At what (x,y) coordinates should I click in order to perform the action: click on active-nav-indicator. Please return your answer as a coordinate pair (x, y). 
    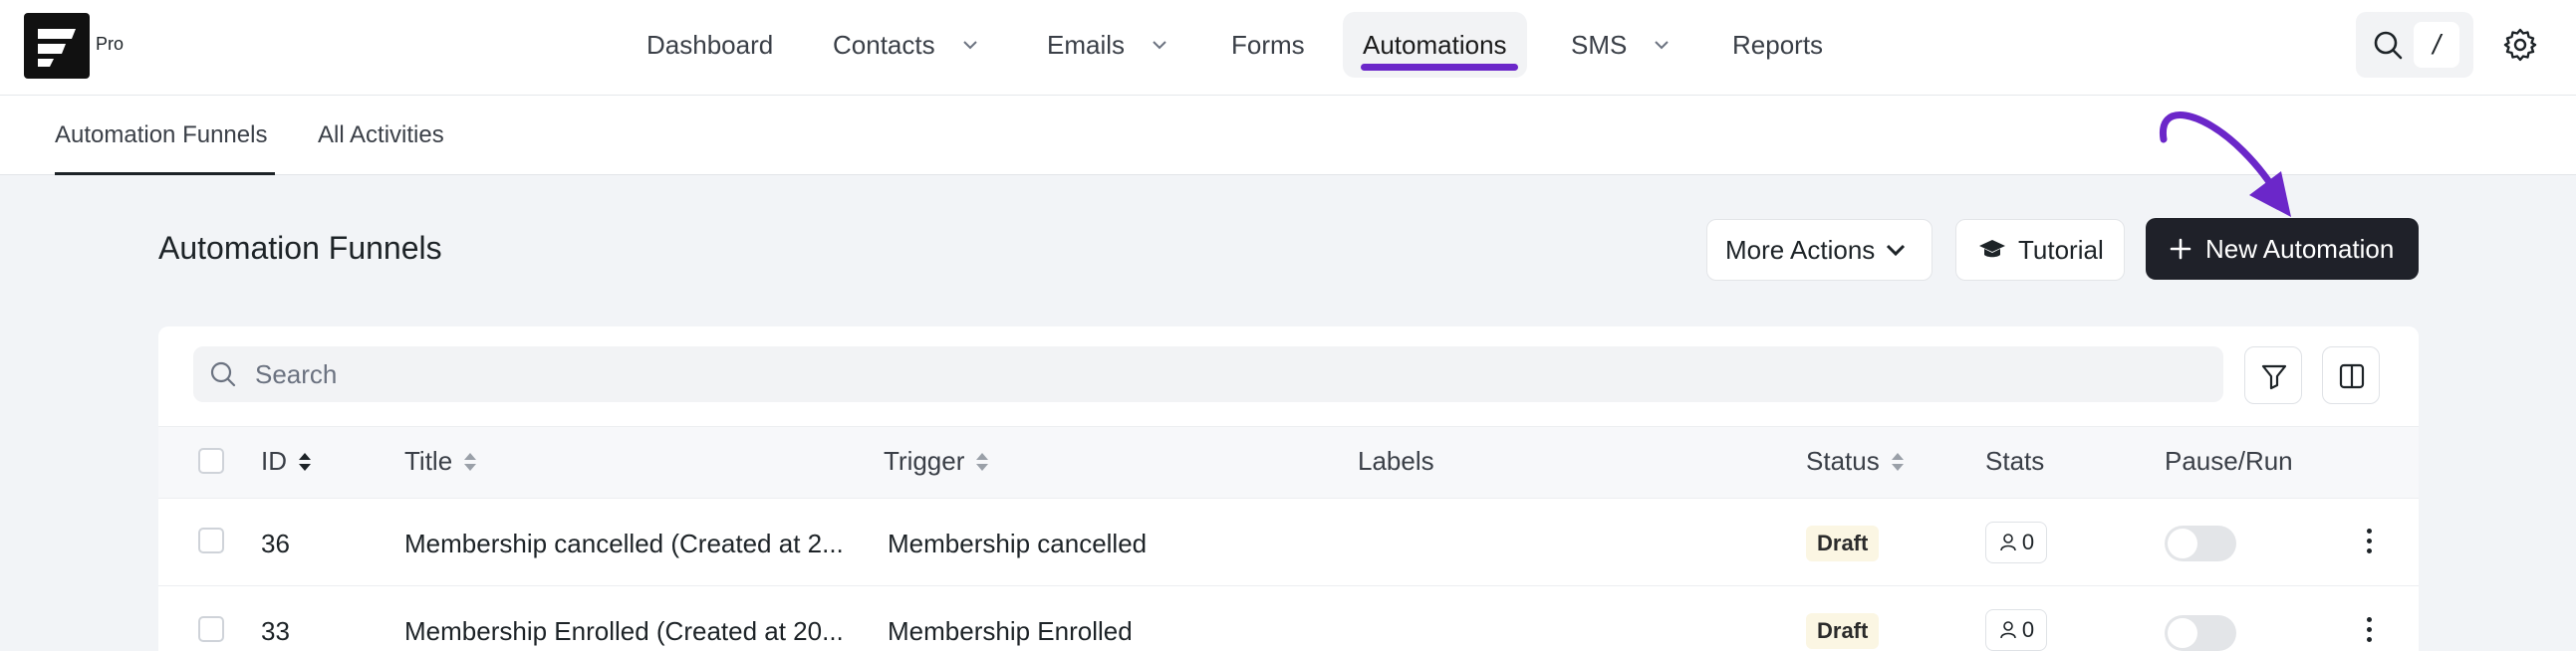
    Looking at the image, I should click on (1439, 68).